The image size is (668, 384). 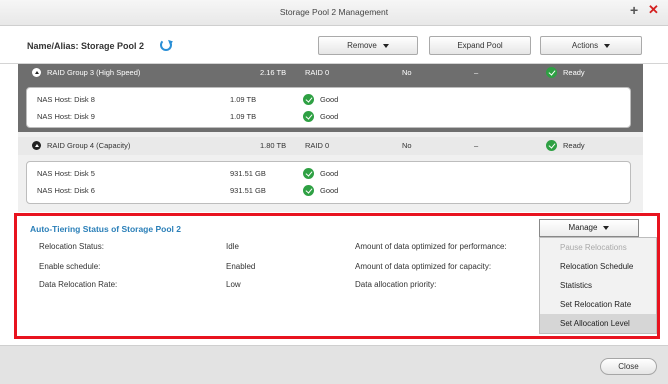 I want to click on manage-button: Manage, so click(x=589, y=228).